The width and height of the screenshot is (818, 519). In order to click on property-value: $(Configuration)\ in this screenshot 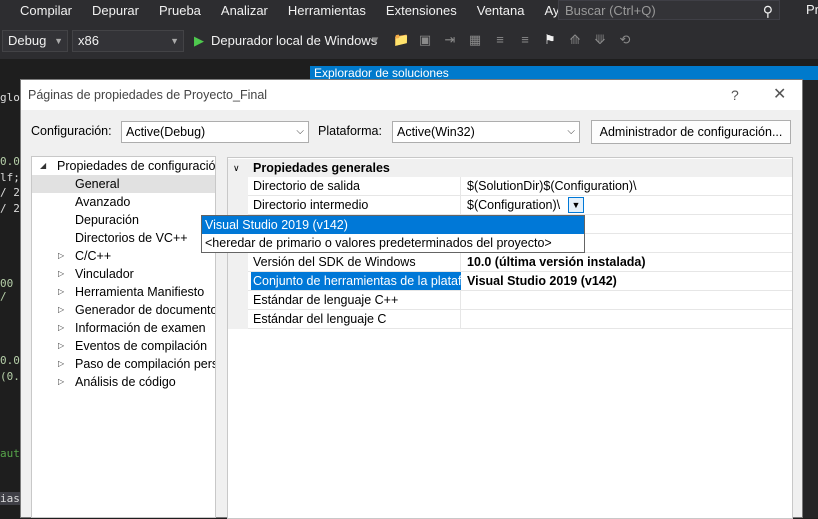, I will do `click(513, 205)`.